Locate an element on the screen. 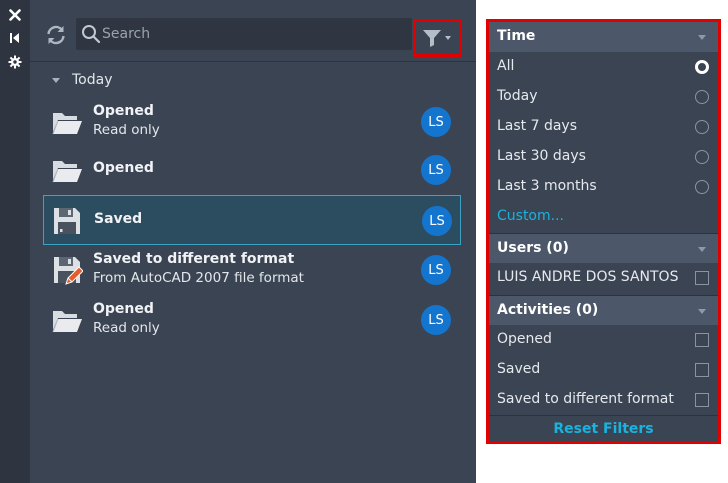  user-option-label: LUIS ANDRE DOS SANTOS is located at coordinates (588, 277).